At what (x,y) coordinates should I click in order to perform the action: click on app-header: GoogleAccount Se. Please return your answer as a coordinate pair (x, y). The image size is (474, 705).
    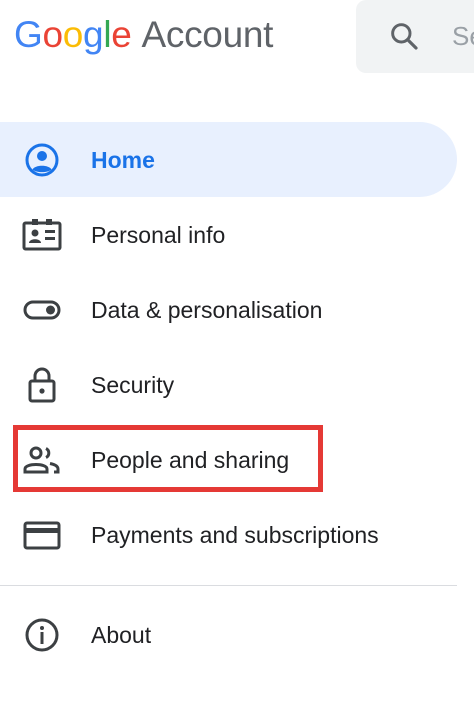
    Looking at the image, I should click on (237, 40).